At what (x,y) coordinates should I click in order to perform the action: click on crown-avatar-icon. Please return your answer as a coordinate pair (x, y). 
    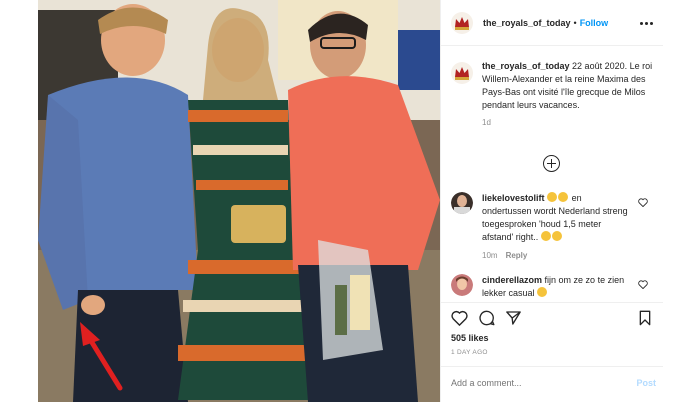
    Looking at the image, I should click on (462, 22).